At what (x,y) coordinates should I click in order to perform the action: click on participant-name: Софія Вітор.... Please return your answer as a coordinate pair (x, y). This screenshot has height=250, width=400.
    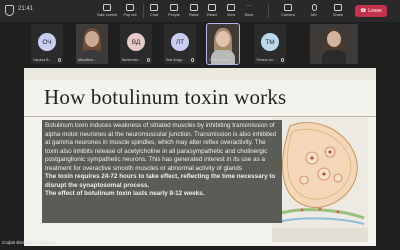
    Looking at the image, I should click on (221, 60).